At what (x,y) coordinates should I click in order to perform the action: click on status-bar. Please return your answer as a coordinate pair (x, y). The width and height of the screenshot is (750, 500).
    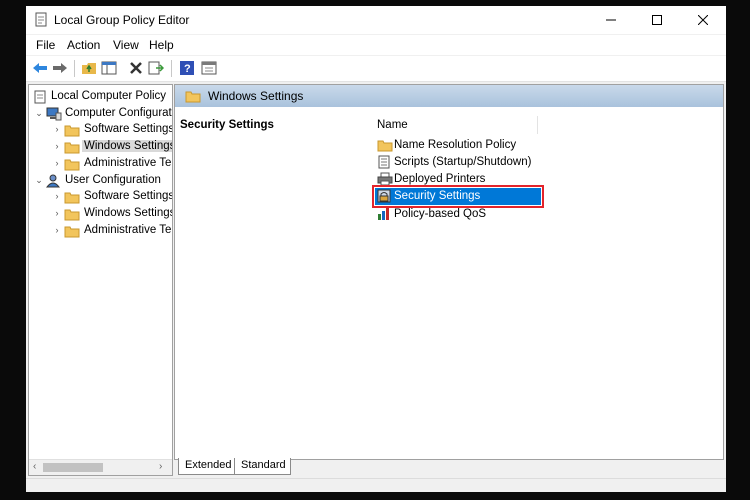
    Looking at the image, I should click on (376, 485).